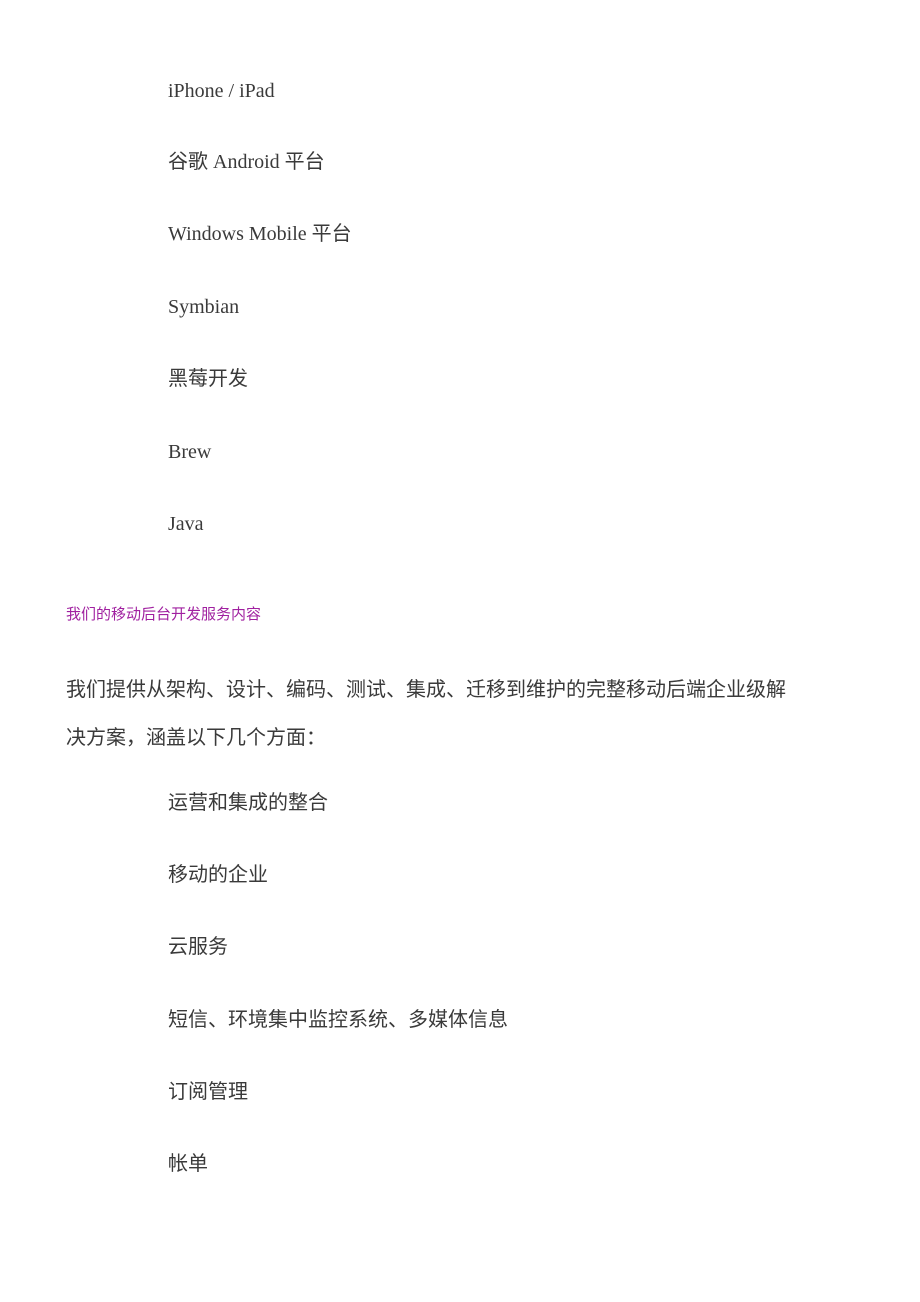  What do you see at coordinates (260, 234) in the screenshot?
I see `platform-item-windows-mobile: Windows Mobile 平台` at bounding box center [260, 234].